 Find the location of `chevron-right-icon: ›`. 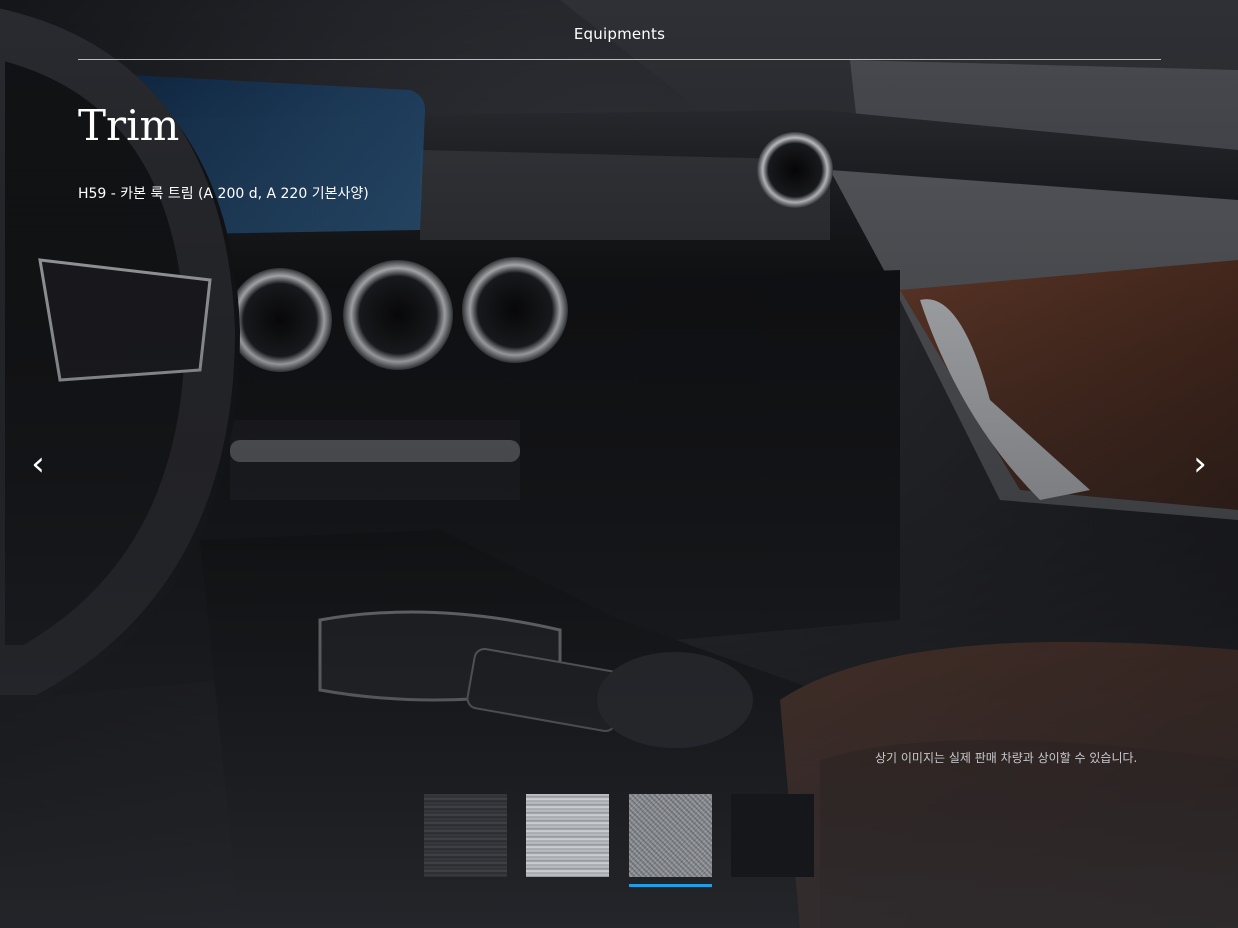

chevron-right-icon: › is located at coordinates (1200, 464).